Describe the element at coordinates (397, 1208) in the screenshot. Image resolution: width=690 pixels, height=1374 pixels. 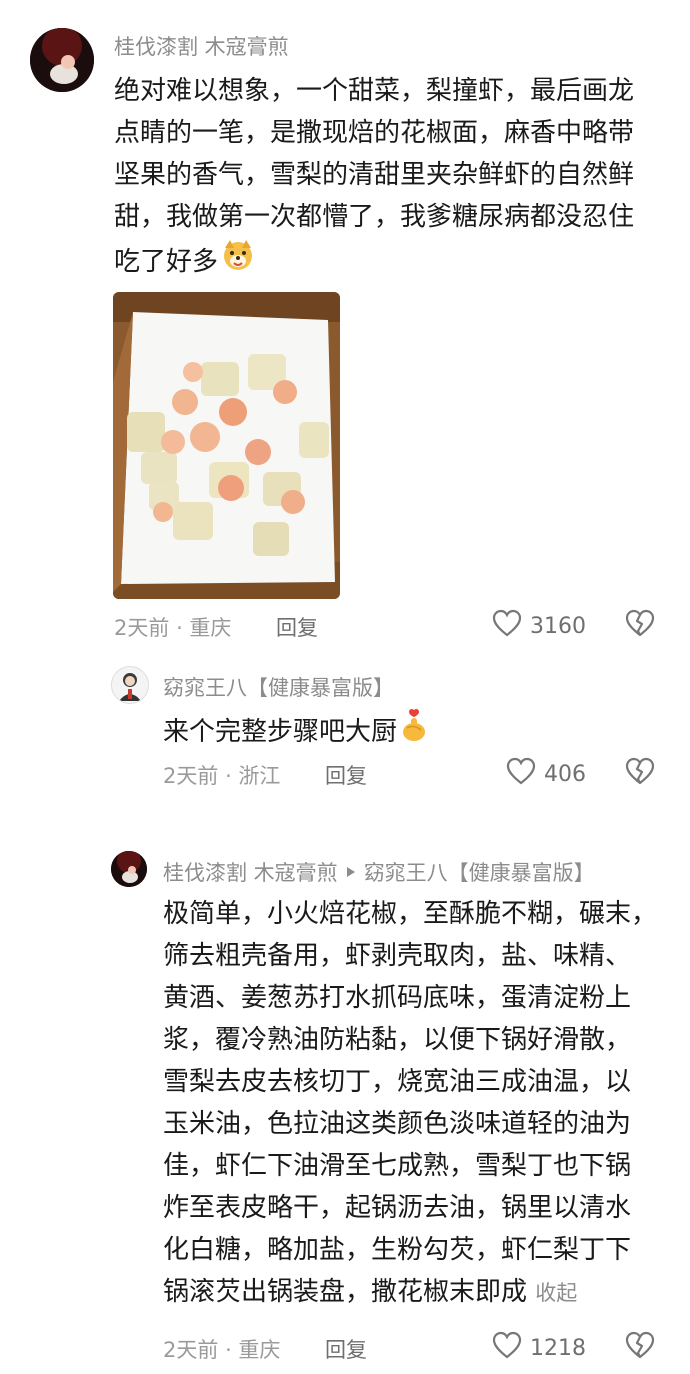
I see `comment-line: 炸至表皮略干，起锅沥去油，锅里以清水` at that location.